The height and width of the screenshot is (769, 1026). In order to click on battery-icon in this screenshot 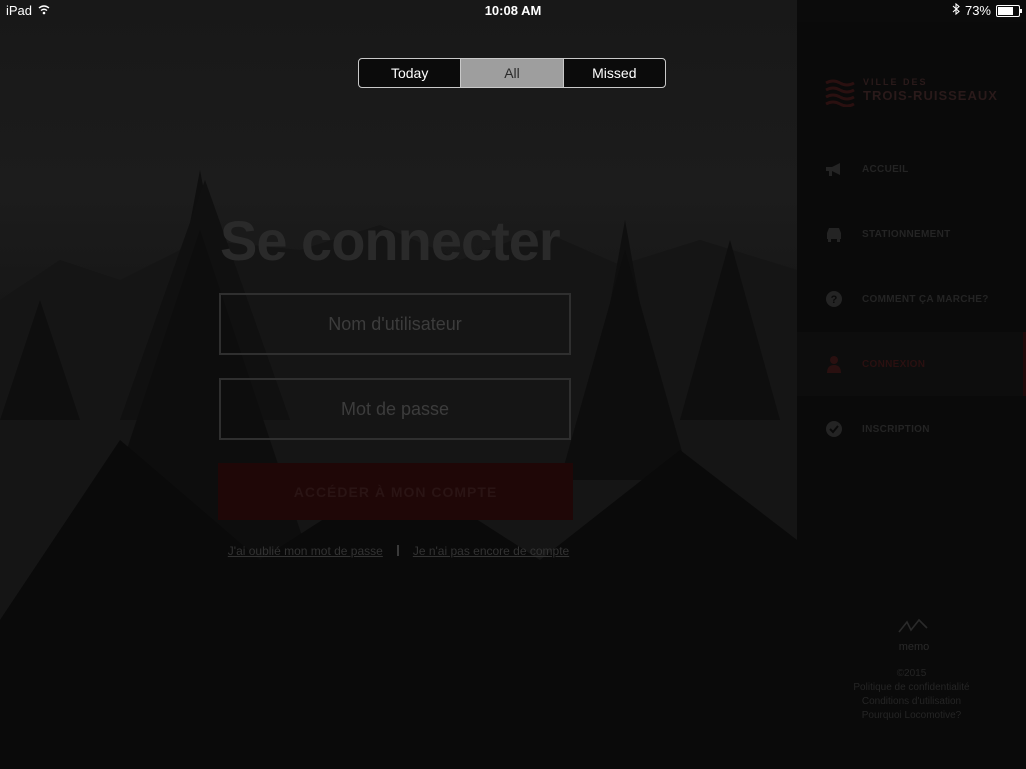, I will do `click(1009, 10)`.